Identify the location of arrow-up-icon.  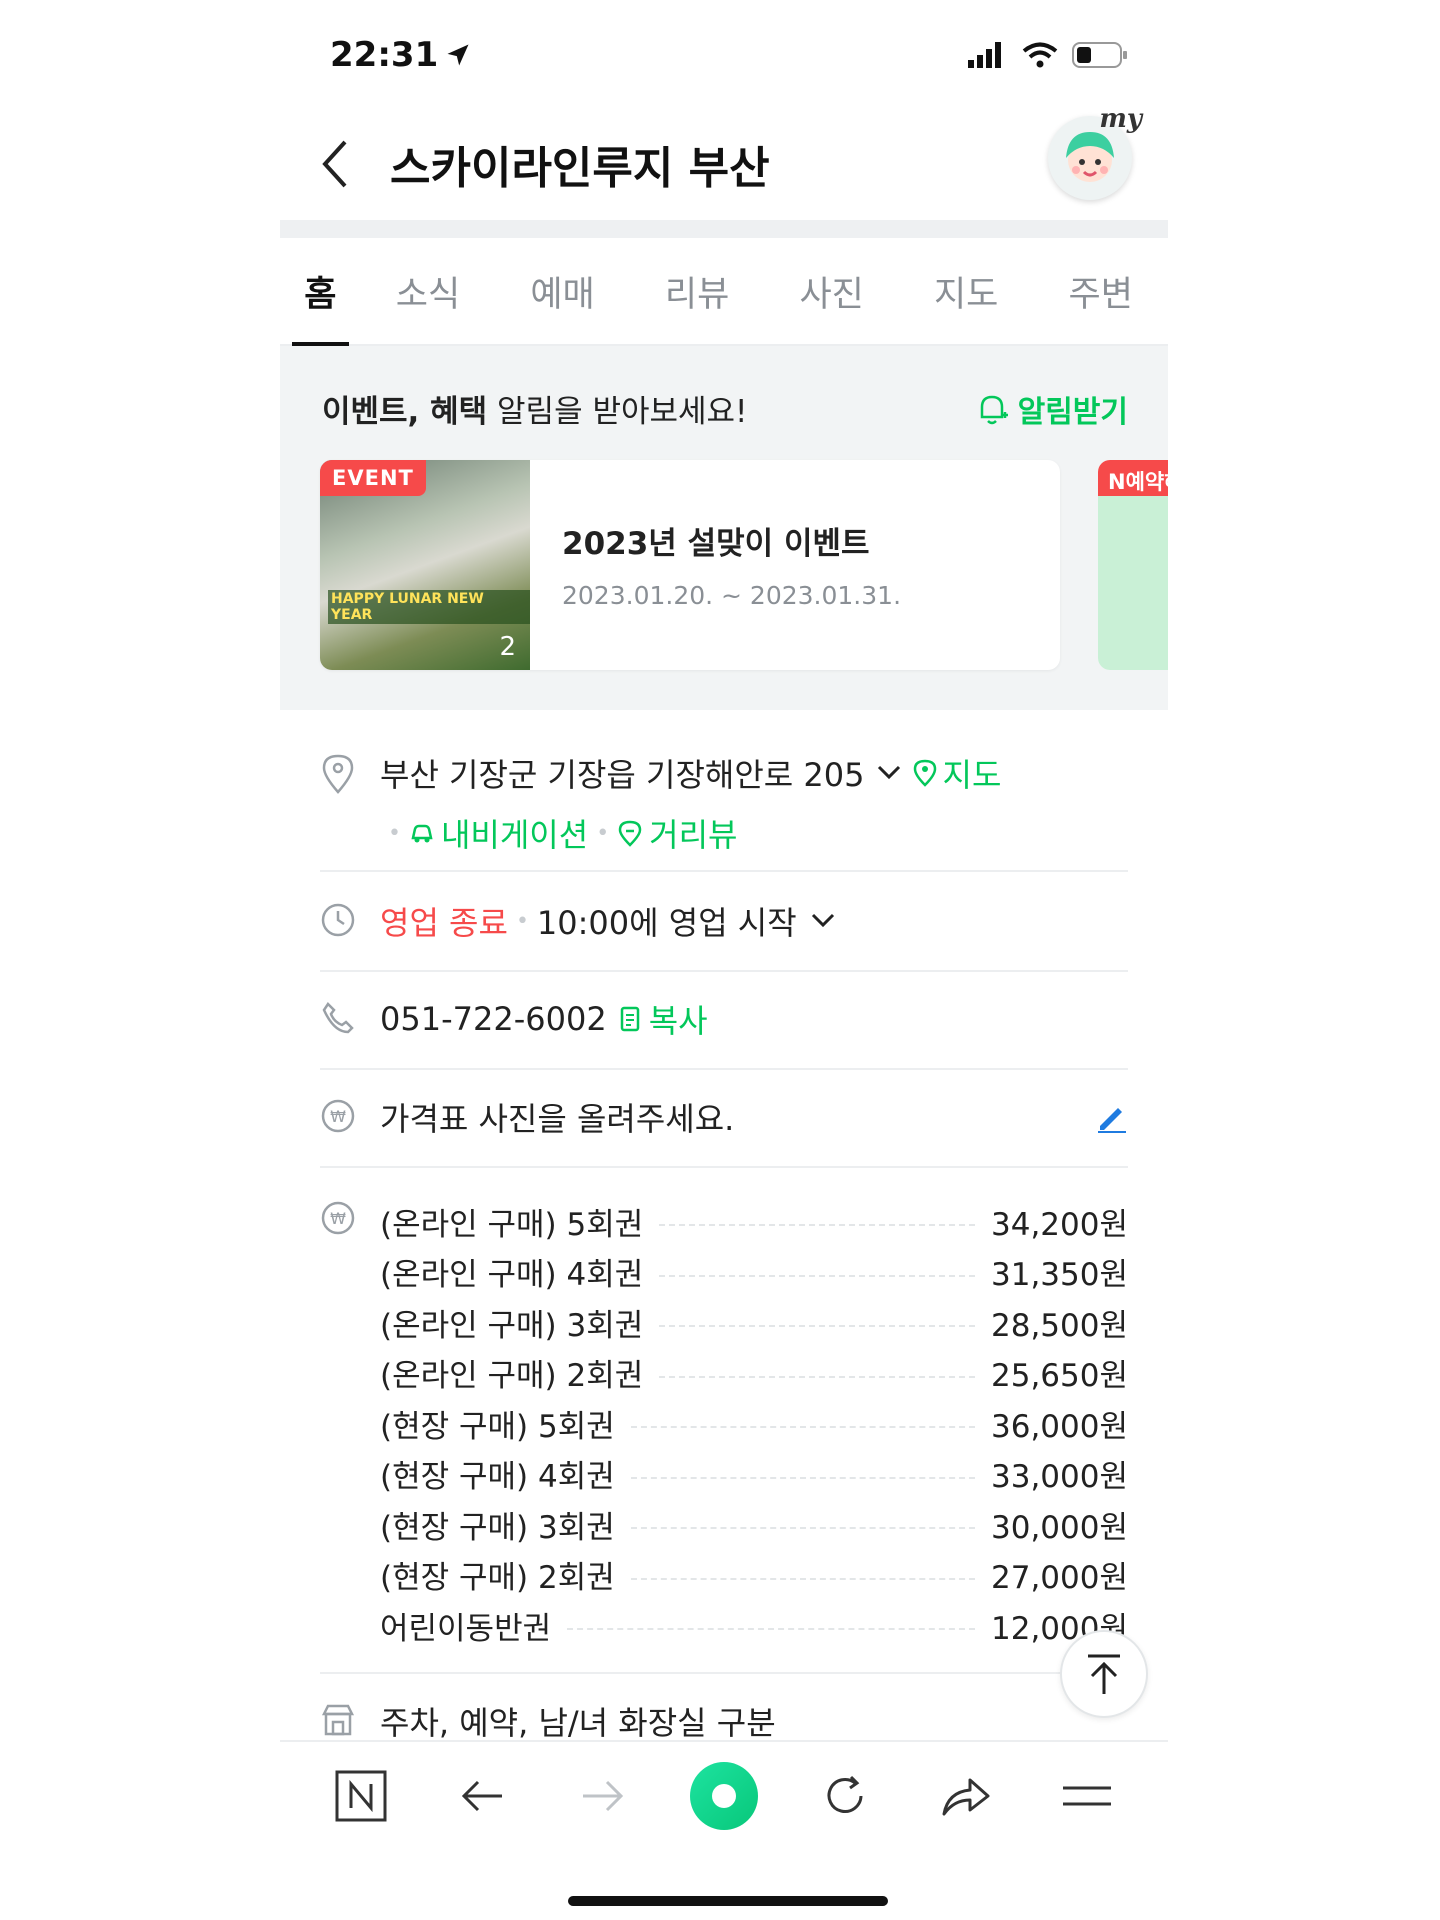
(1104, 1674).